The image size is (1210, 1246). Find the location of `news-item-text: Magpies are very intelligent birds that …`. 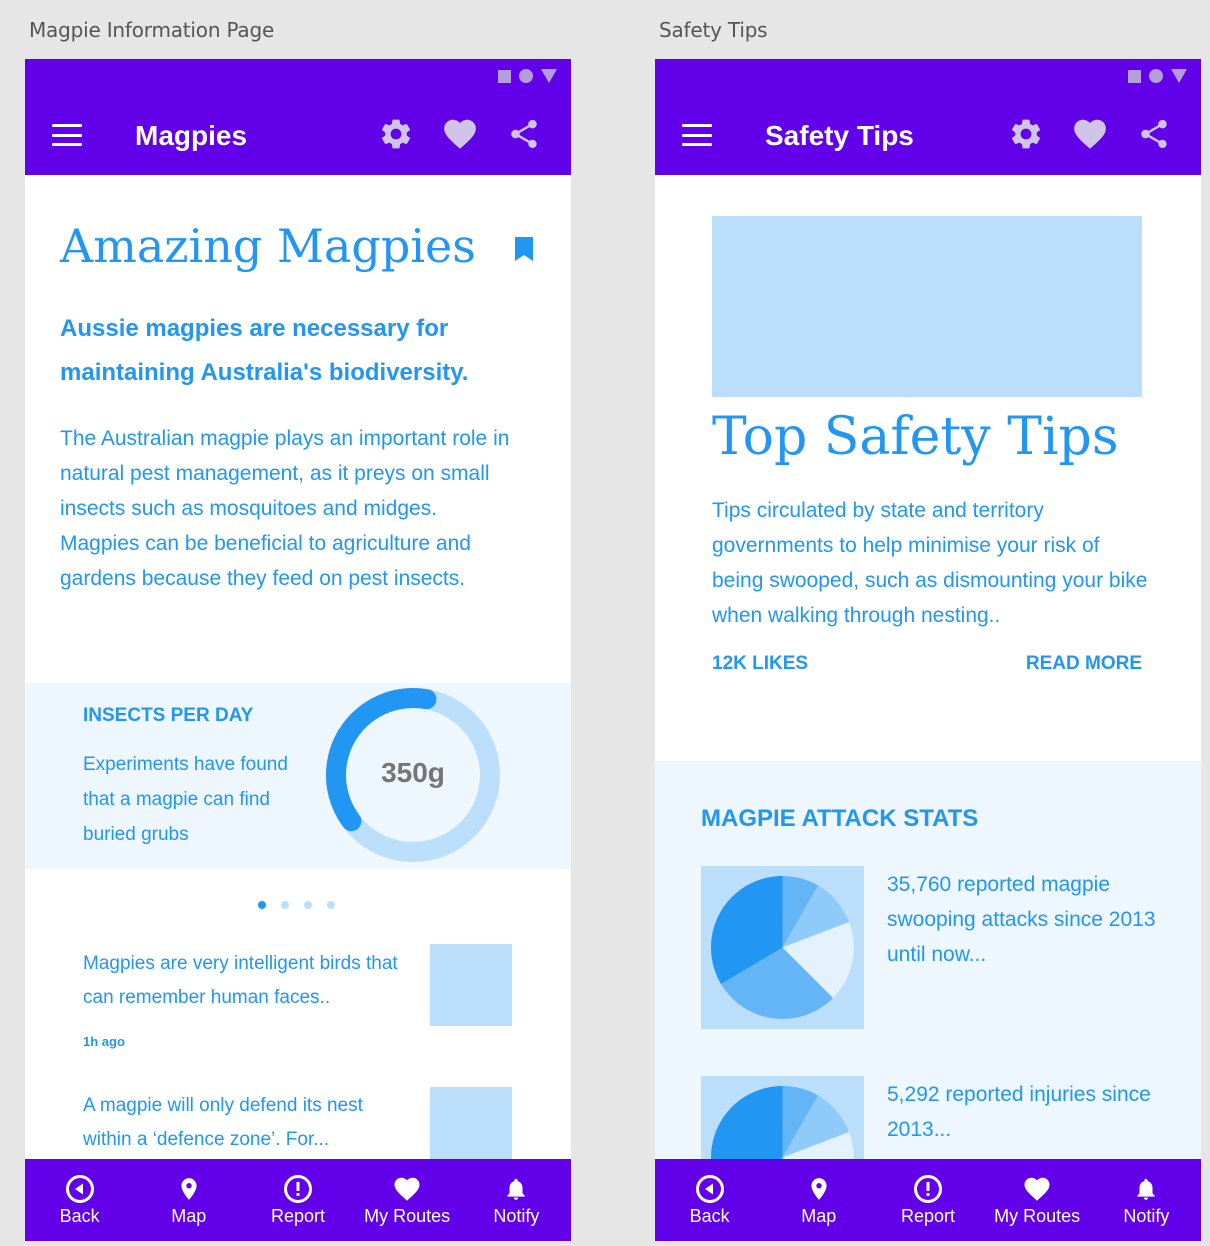

news-item-text: Magpies are very intelligent birds that … is located at coordinates (248, 981).